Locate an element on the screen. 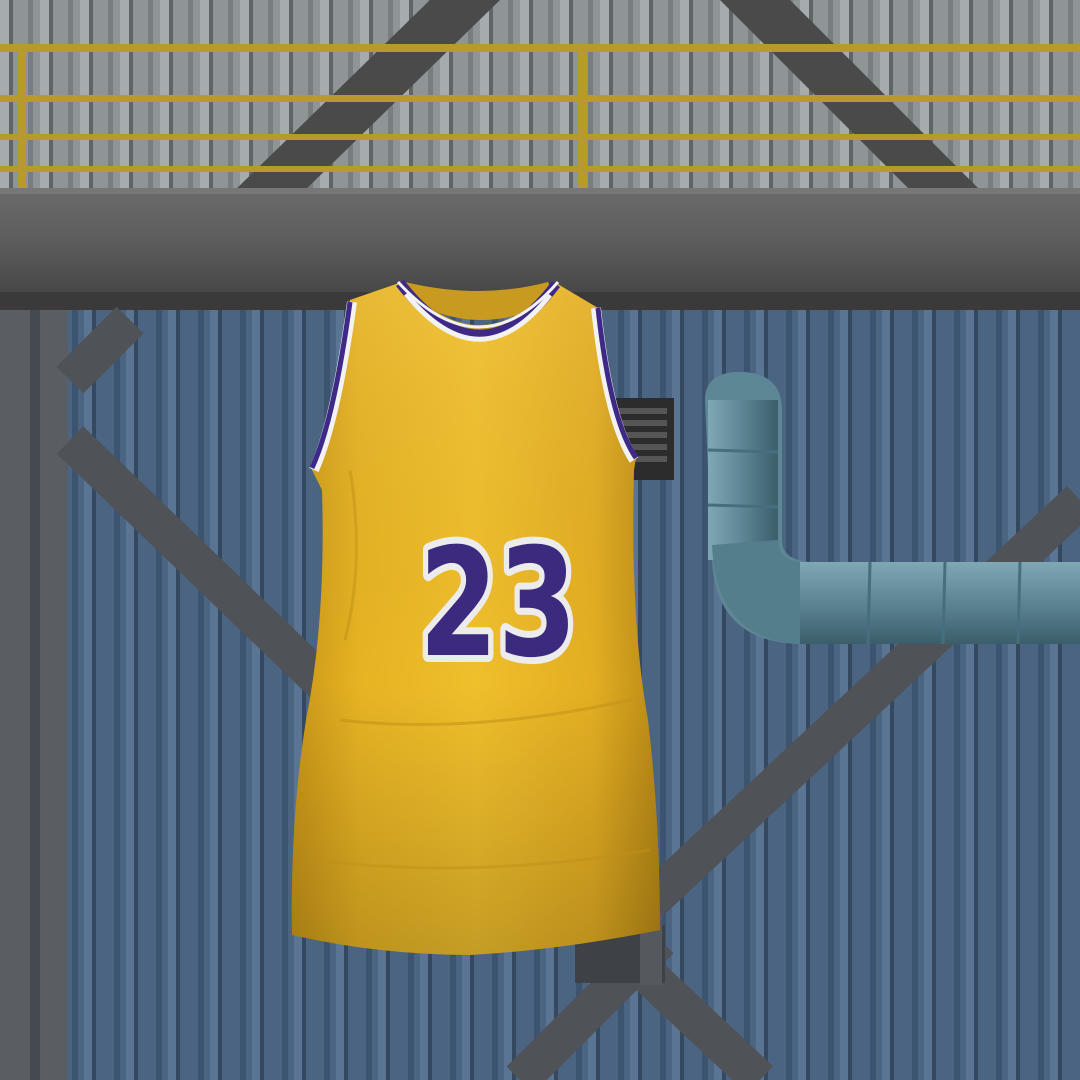  jersey-number: 23 is located at coordinates (498, 604).